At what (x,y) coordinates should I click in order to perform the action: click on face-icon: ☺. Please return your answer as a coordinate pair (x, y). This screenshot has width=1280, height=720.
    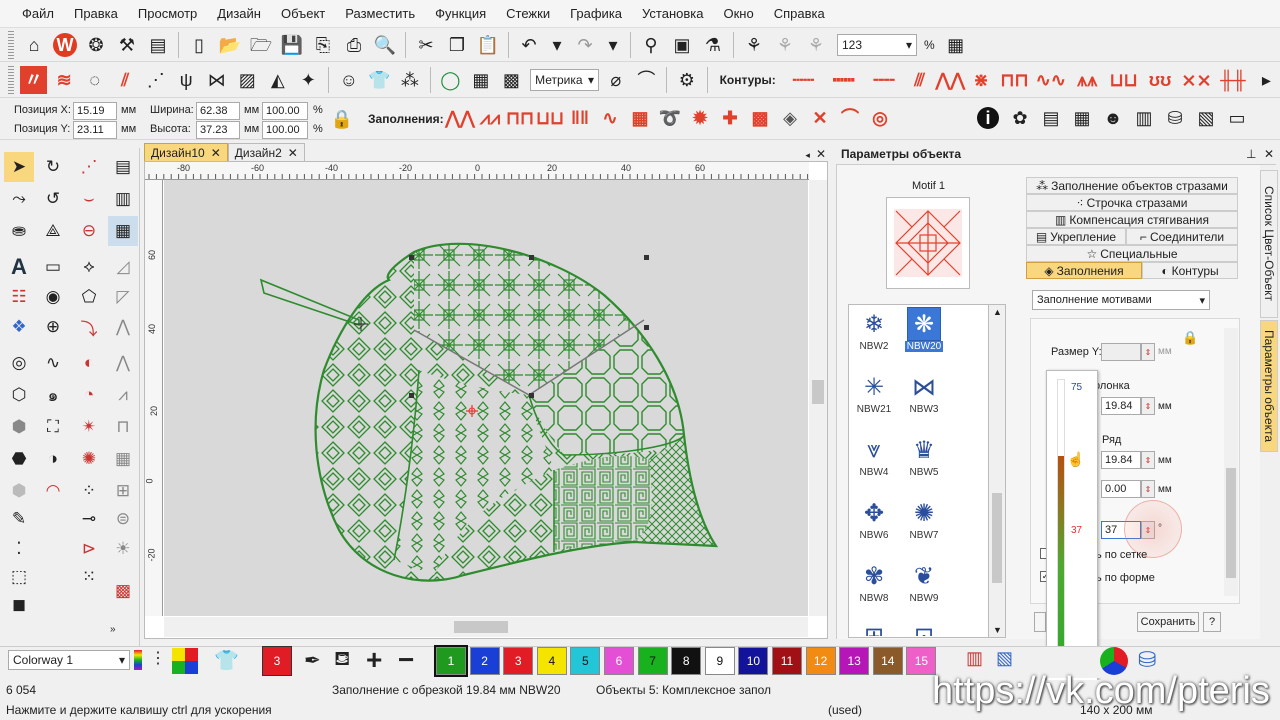
    Looking at the image, I should click on (349, 80).